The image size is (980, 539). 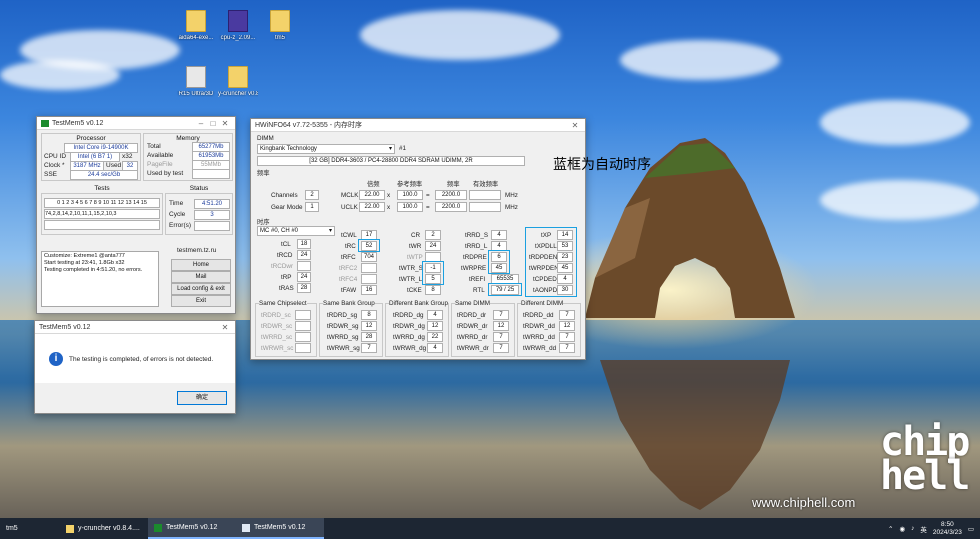 I want to click on status-group: Status Time 4:51.20 Cycle 3 Error(s), so click(x=199, y=210).